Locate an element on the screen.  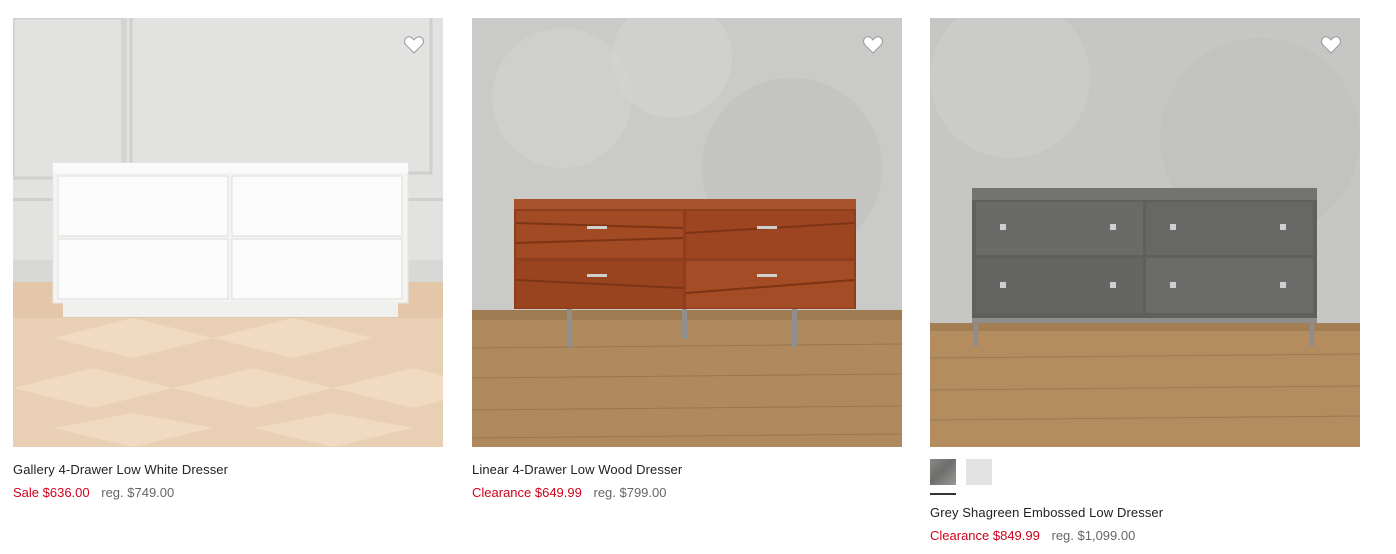
product-price: Clearance $649.99 reg. $799.00 is located at coordinates (687, 492).